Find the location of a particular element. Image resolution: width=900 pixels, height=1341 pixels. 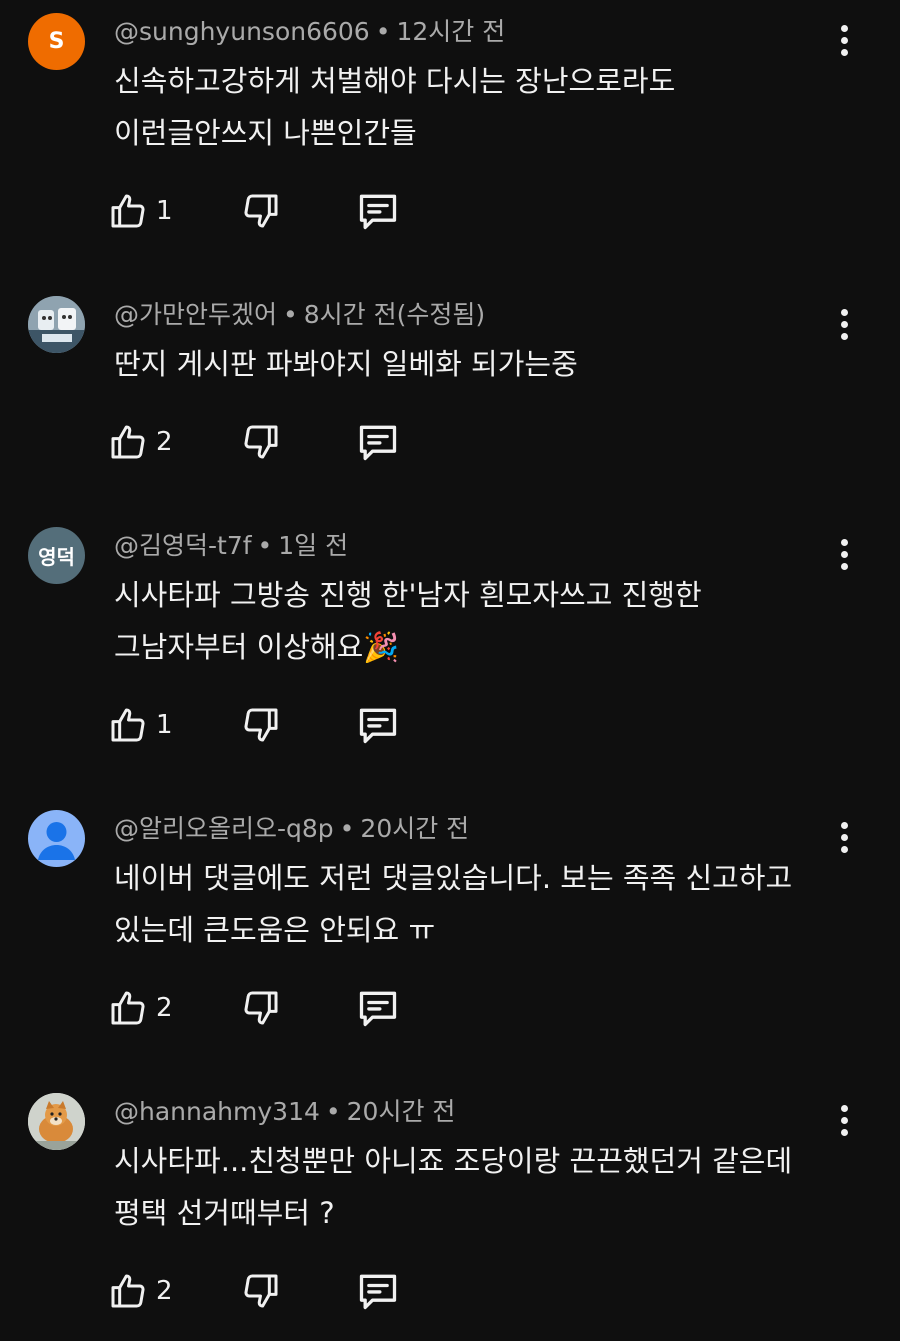

comment-line: 평택 선거때부터 ? is located at coordinates (224, 1213).